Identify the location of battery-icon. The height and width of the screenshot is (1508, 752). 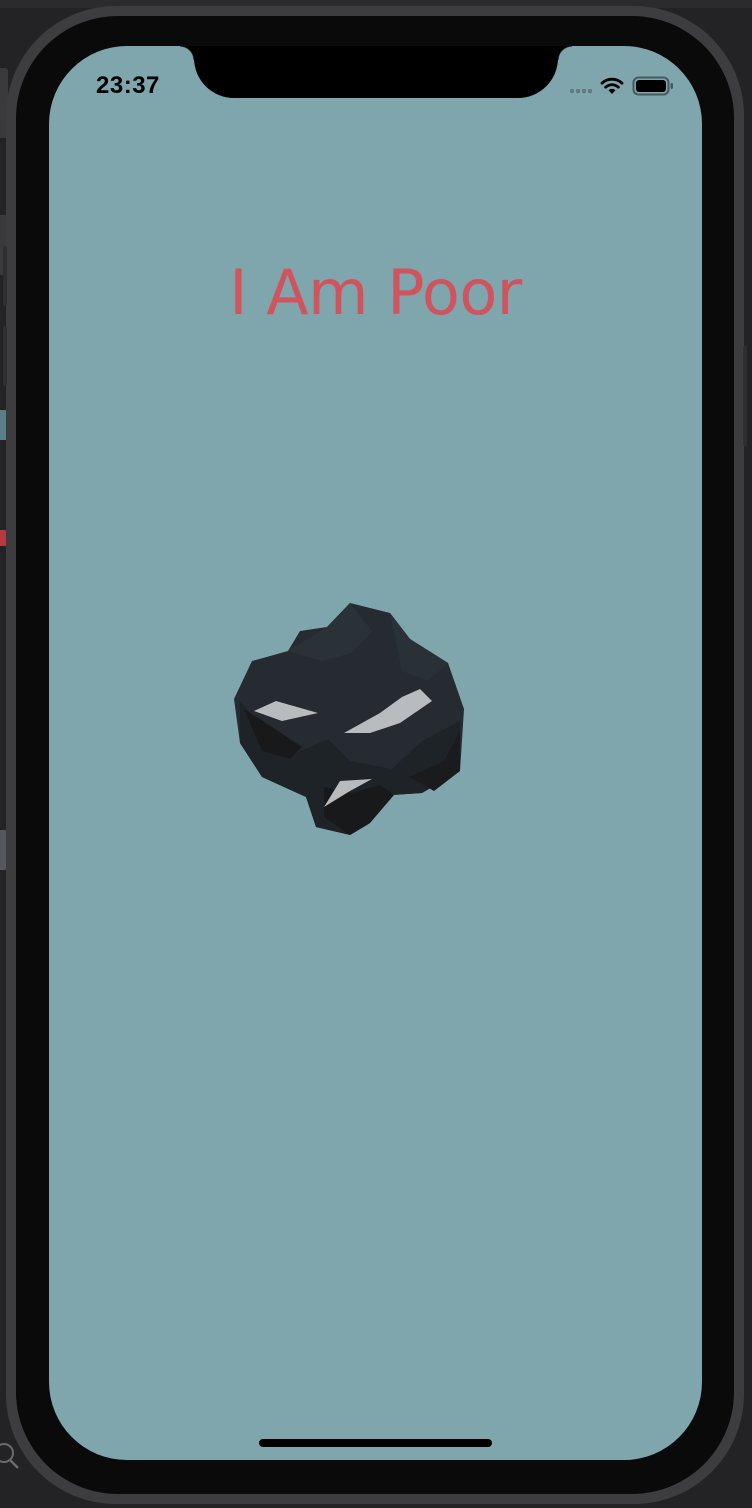
(652, 86).